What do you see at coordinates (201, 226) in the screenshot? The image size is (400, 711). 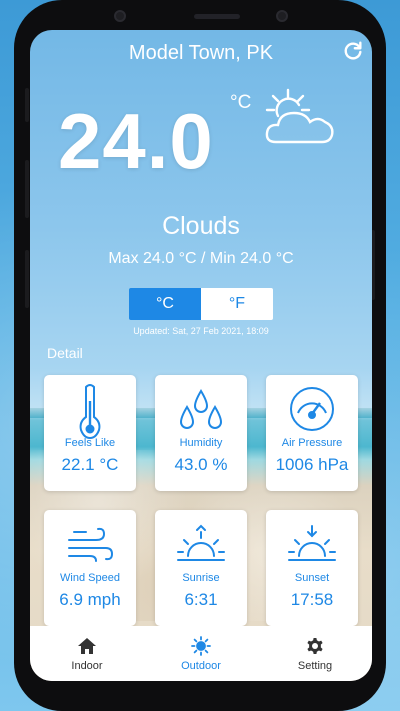 I see `weather-condition: Clouds` at bounding box center [201, 226].